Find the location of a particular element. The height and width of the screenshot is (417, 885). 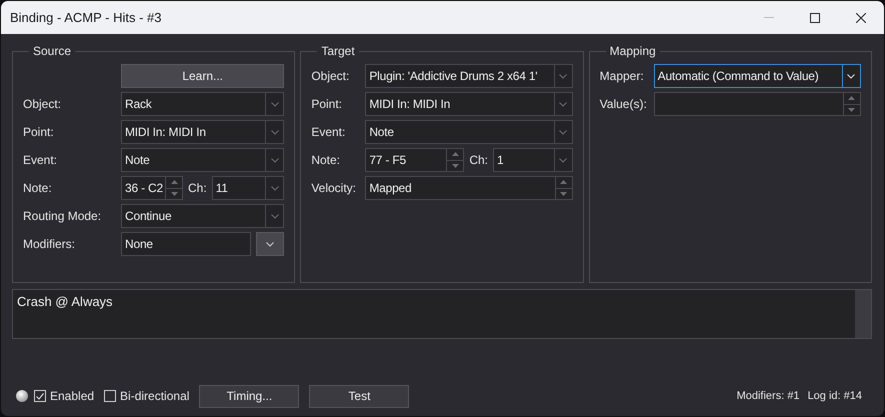

field-label: Modifiers: is located at coordinates (49, 244).